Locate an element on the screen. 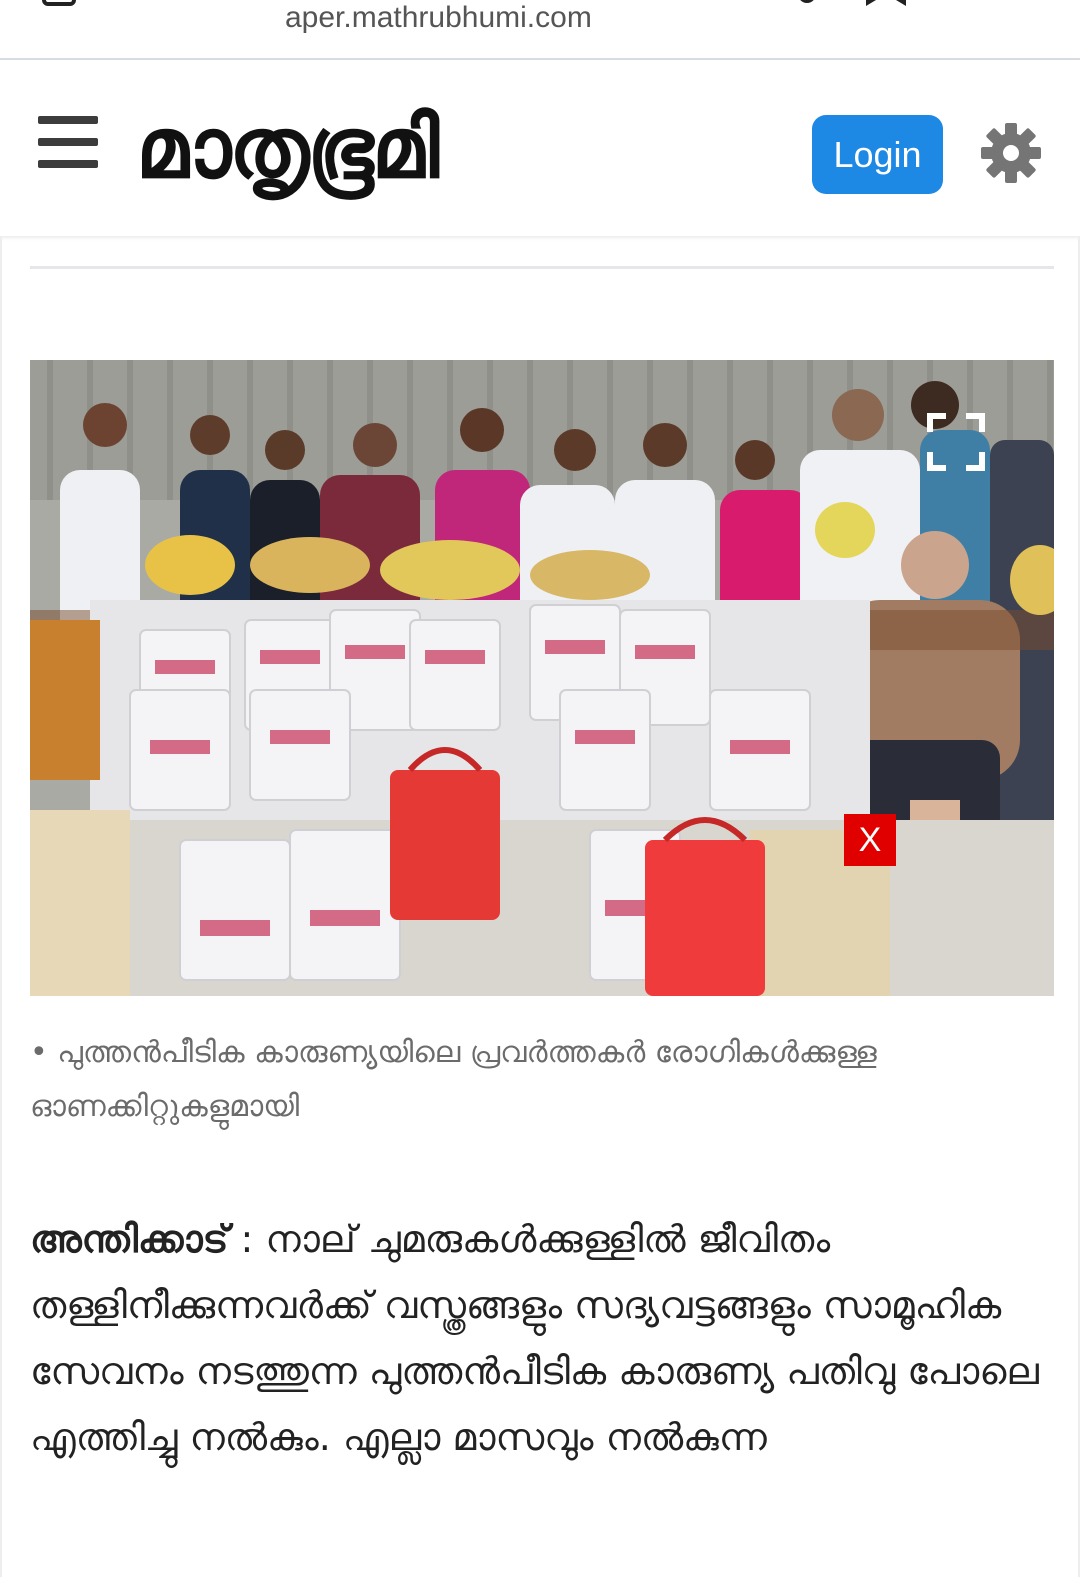  site-logo: മാതൃഭൂമി is located at coordinates (287, 148).